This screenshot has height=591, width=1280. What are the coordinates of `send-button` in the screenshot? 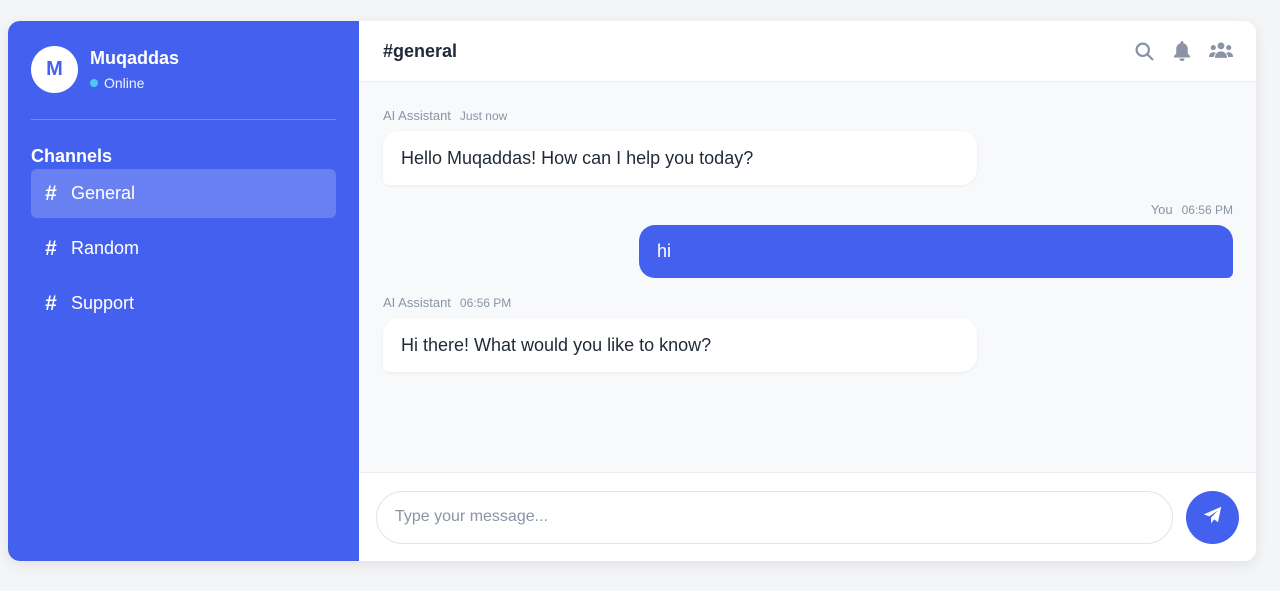 It's located at (1212, 517).